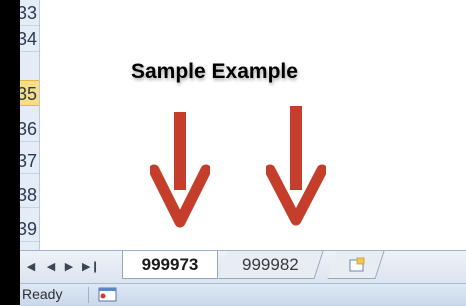 The width and height of the screenshot is (466, 306). I want to click on row-header-34: 34, so click(29, 39).